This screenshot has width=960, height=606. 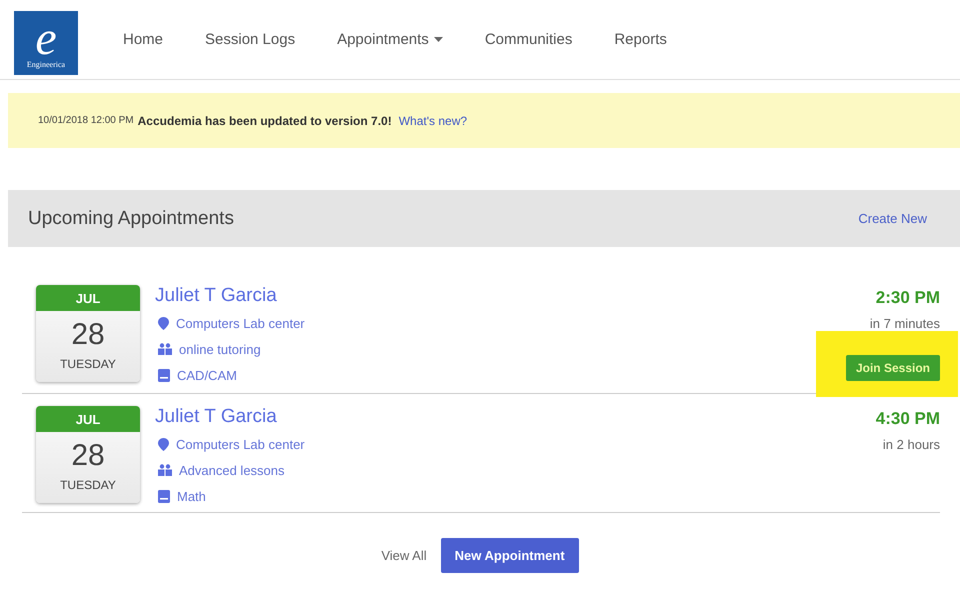 I want to click on nav-link: Home, so click(x=143, y=39).